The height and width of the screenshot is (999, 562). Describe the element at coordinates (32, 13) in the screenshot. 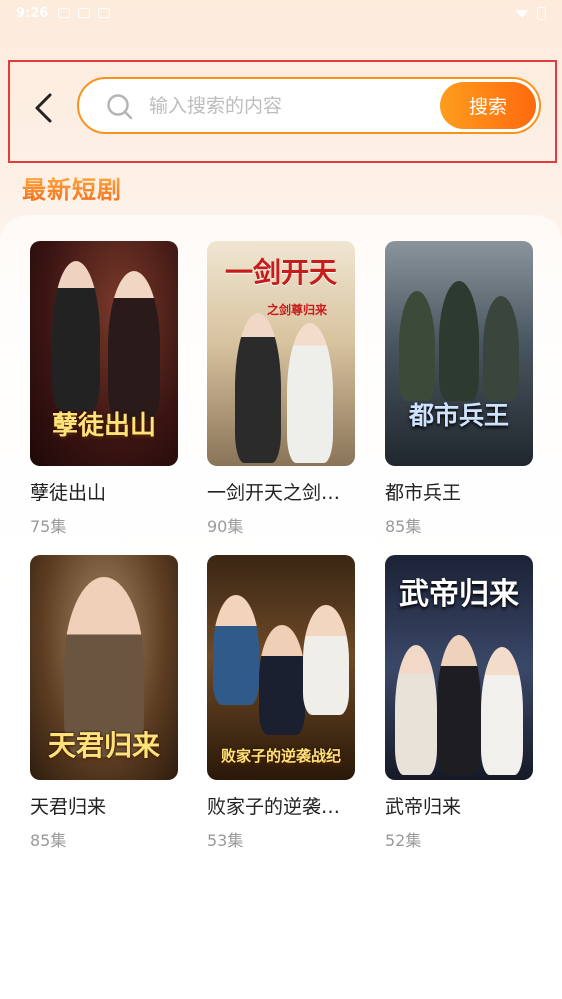

I see `status-time: 9:26` at that location.